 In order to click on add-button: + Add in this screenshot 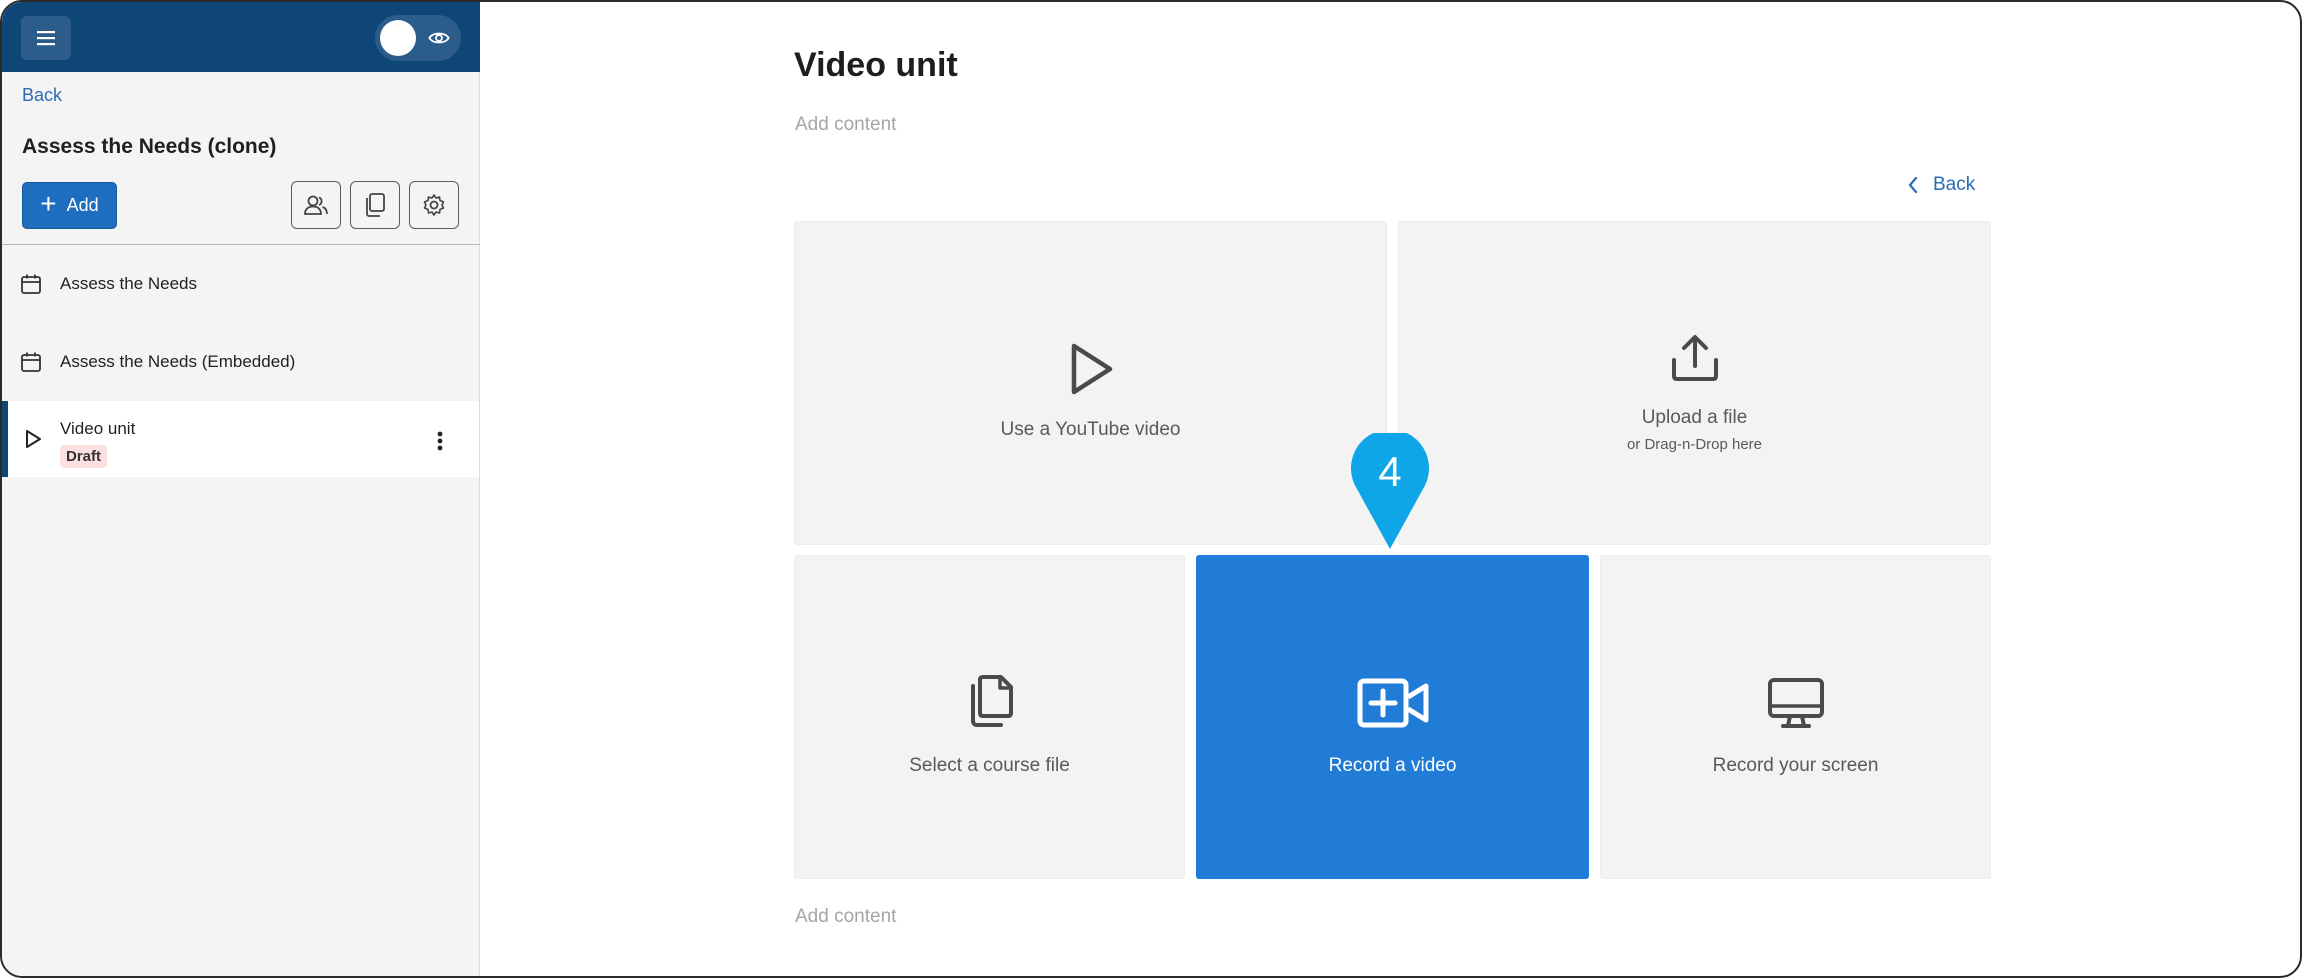, I will do `click(69, 205)`.